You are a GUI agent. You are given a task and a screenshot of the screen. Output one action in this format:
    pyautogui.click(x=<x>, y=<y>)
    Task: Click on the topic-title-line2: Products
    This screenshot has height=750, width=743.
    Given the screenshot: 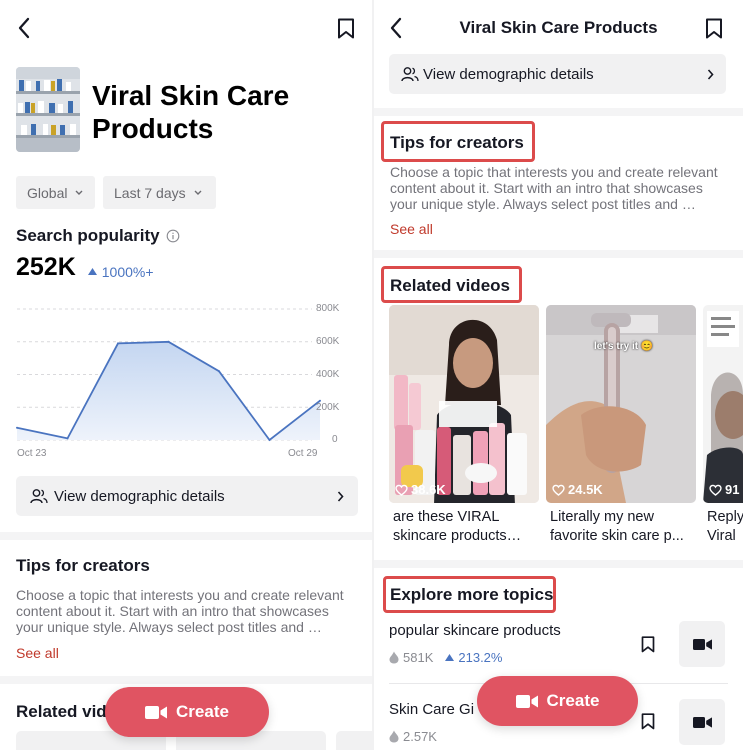 What is the action you would take?
    pyautogui.click(x=153, y=128)
    